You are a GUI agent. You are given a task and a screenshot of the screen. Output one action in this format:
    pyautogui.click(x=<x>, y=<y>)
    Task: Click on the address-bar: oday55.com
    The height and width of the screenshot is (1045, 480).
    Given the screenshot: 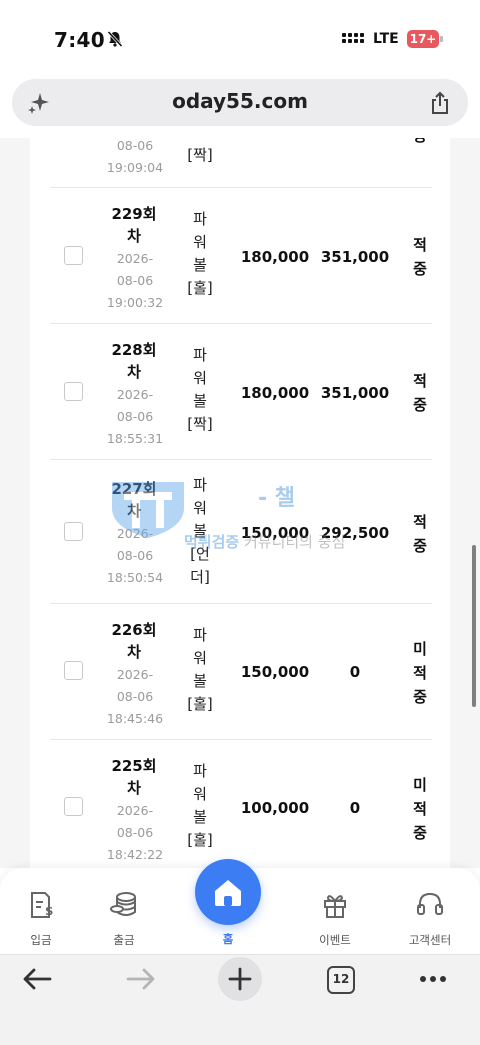 What is the action you would take?
    pyautogui.click(x=240, y=102)
    